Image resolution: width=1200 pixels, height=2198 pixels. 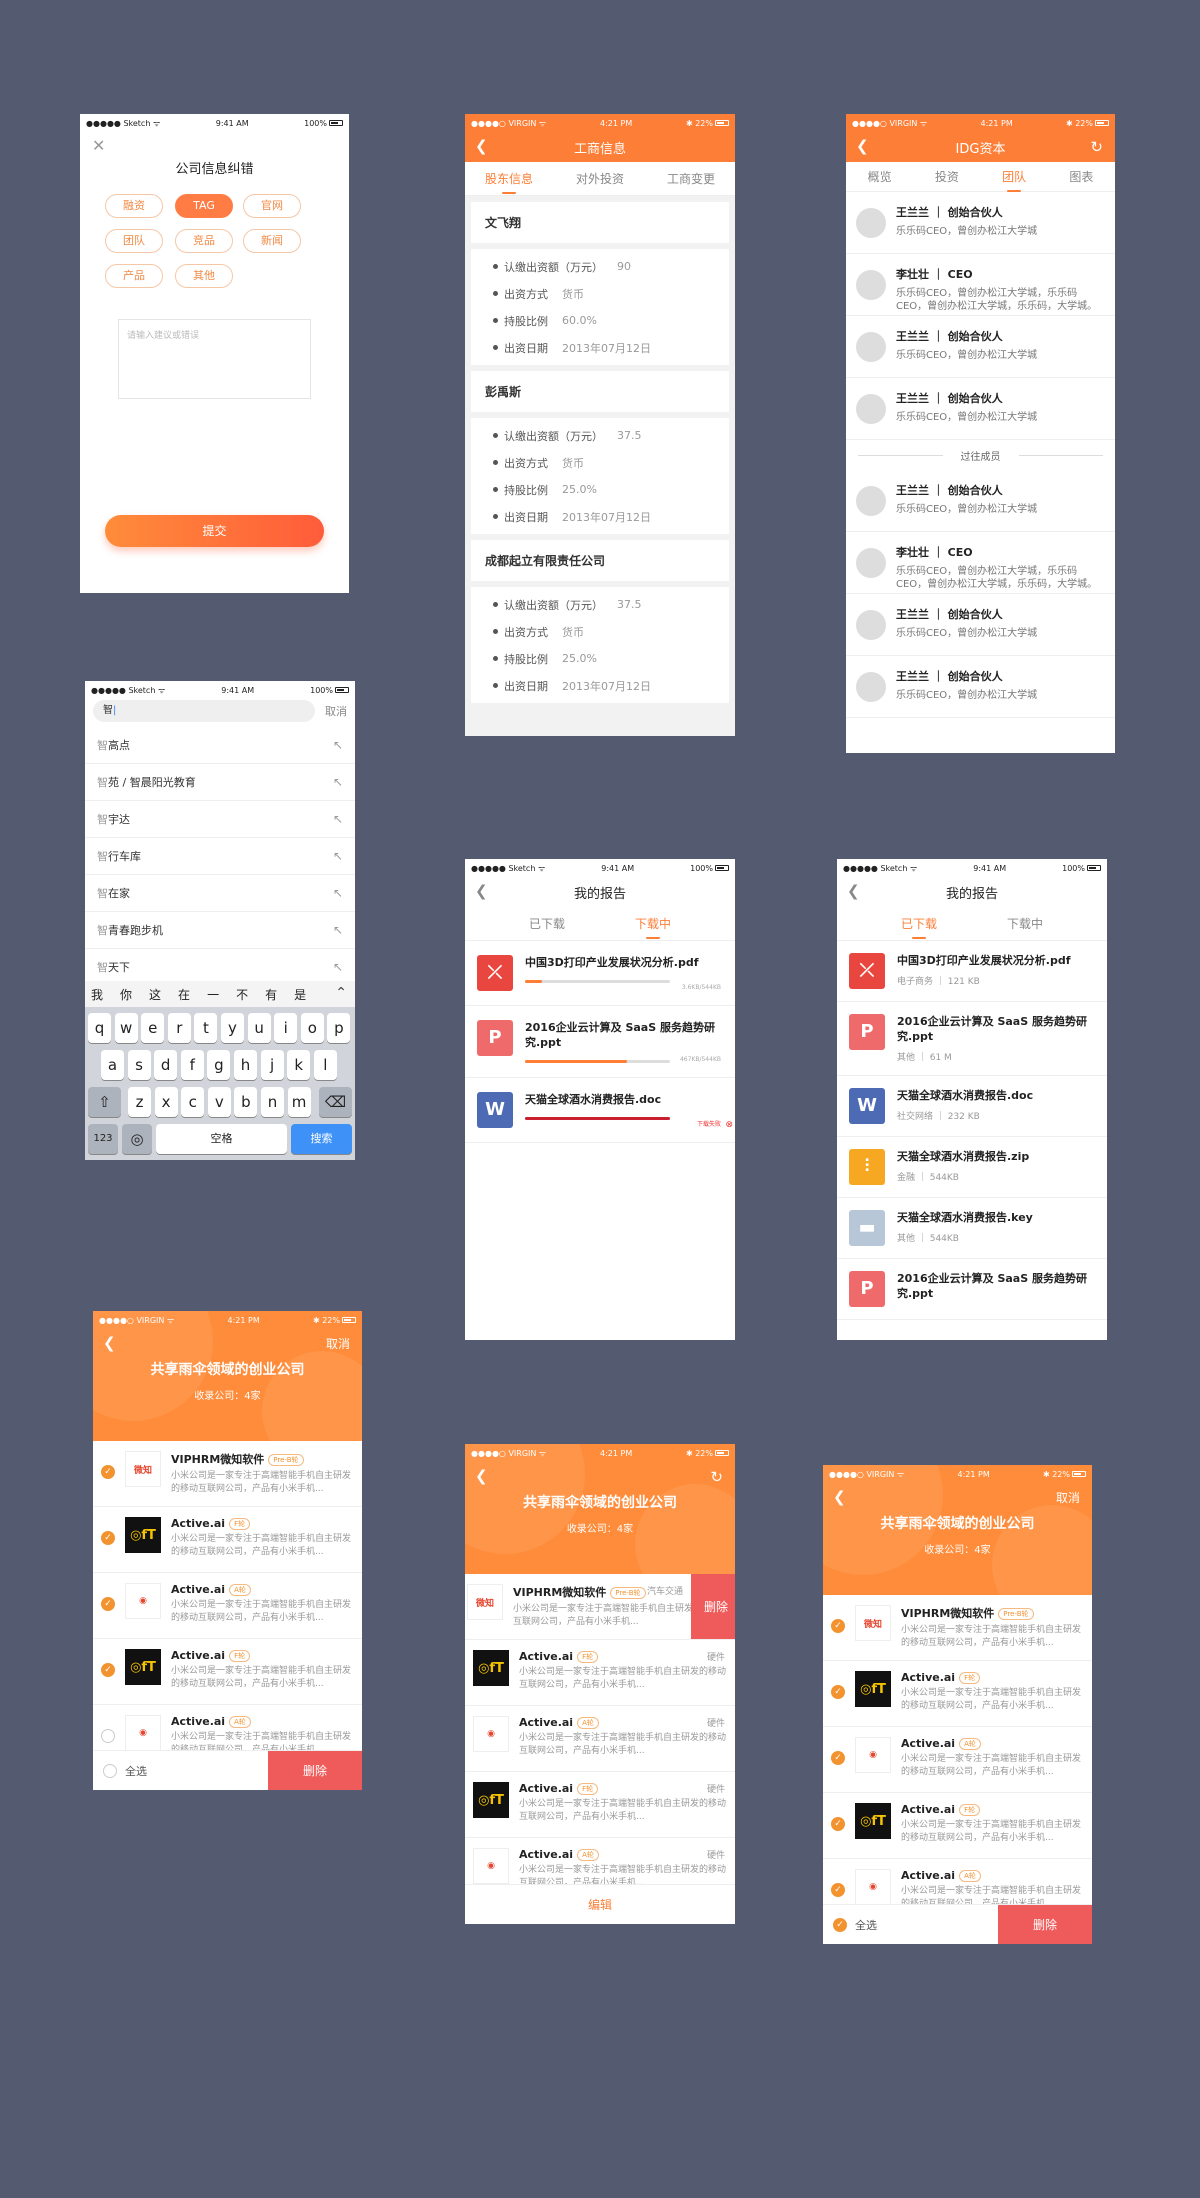 I want to click on download-item: W 天猫全球酒水消费报告.doc 下载失败 ⊗, so click(x=600, y=1110).